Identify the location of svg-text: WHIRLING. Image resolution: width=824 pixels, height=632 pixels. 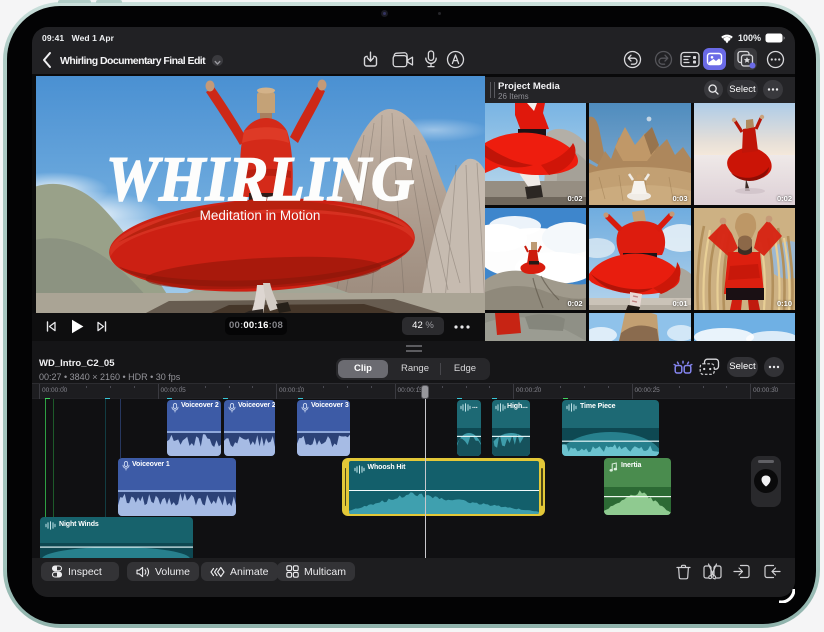
(260, 178).